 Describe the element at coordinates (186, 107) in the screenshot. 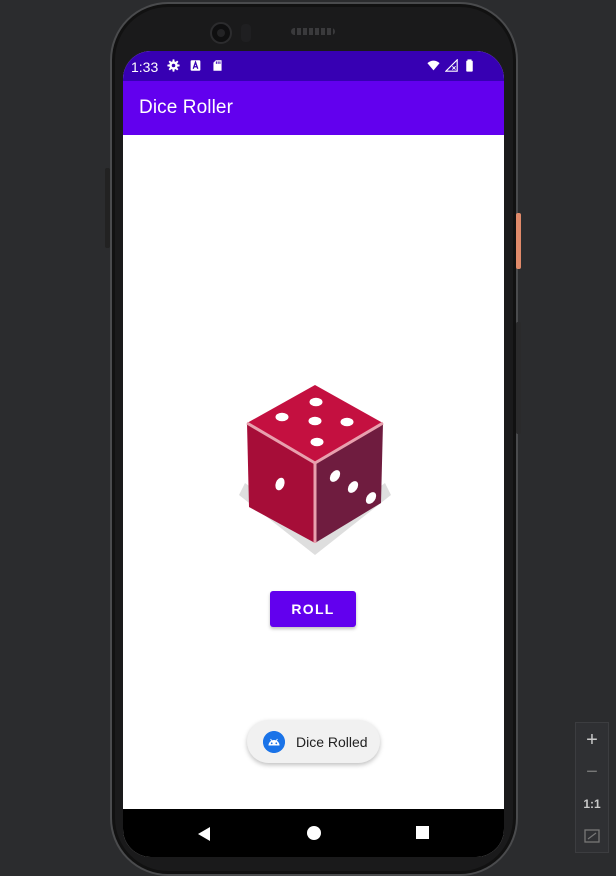

I see `app-title: Dice Roller` at that location.